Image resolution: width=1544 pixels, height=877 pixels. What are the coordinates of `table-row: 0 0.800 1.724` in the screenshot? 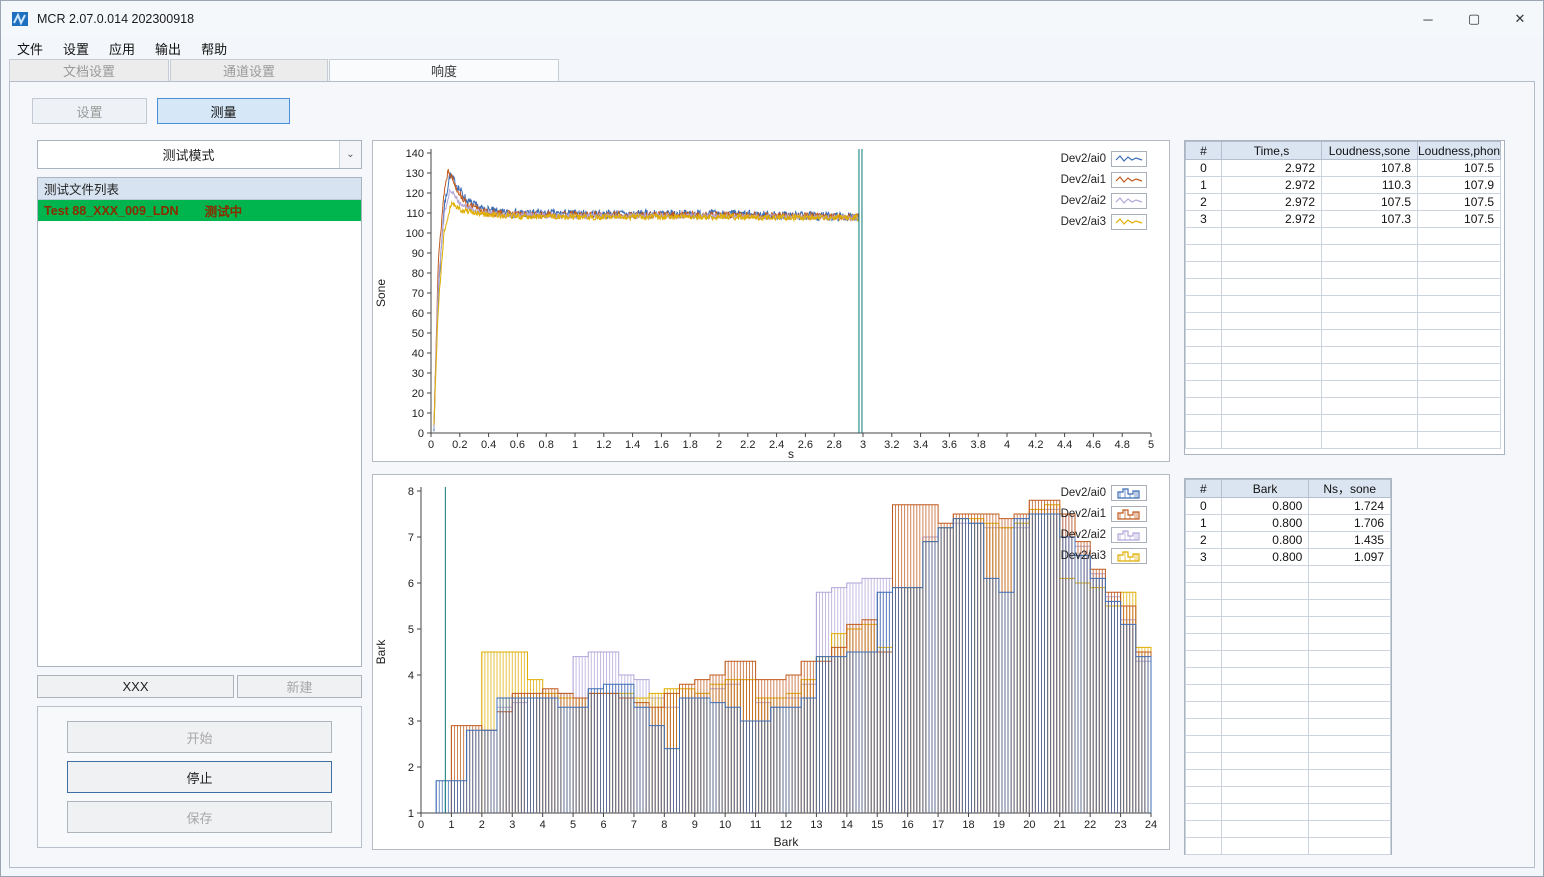 It's located at (1288, 506).